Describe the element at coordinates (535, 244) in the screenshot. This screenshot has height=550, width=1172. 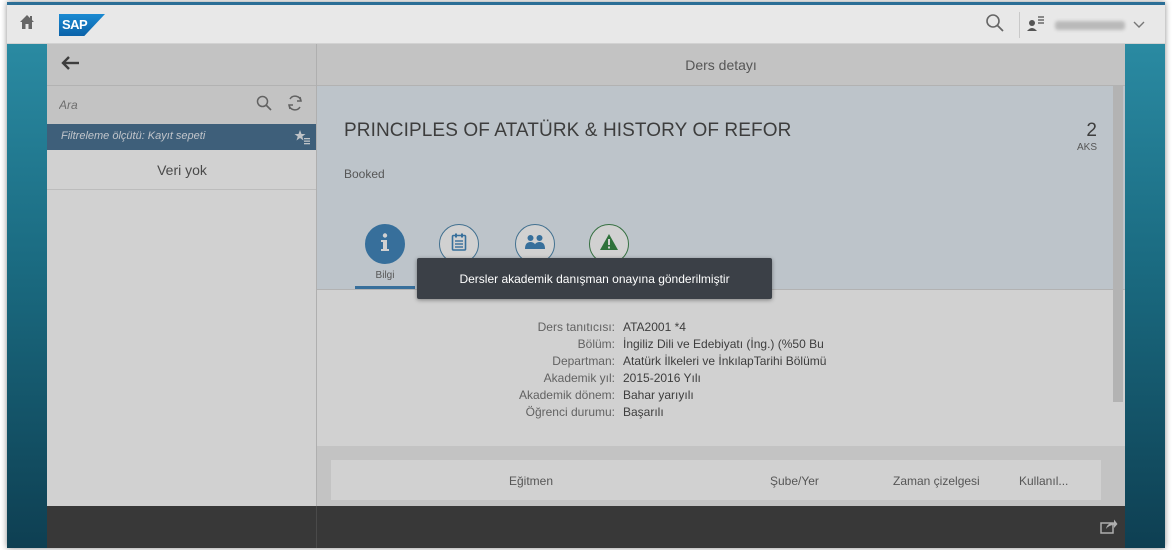
I see `people-icon` at that location.